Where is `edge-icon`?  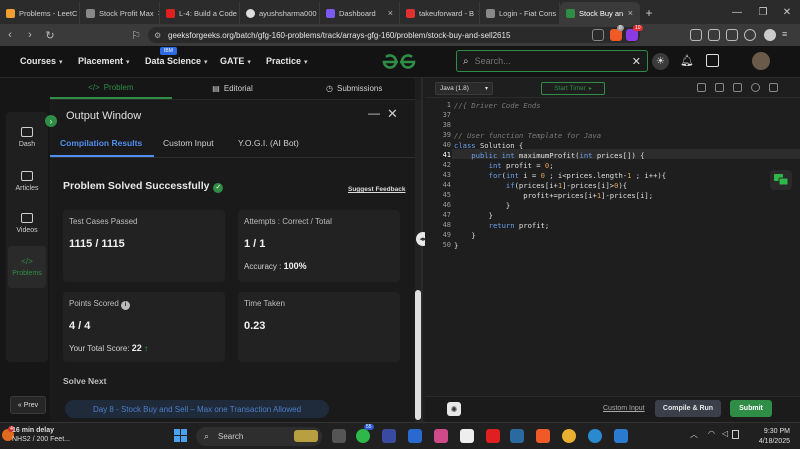
edge-icon is located at coordinates (595, 436).